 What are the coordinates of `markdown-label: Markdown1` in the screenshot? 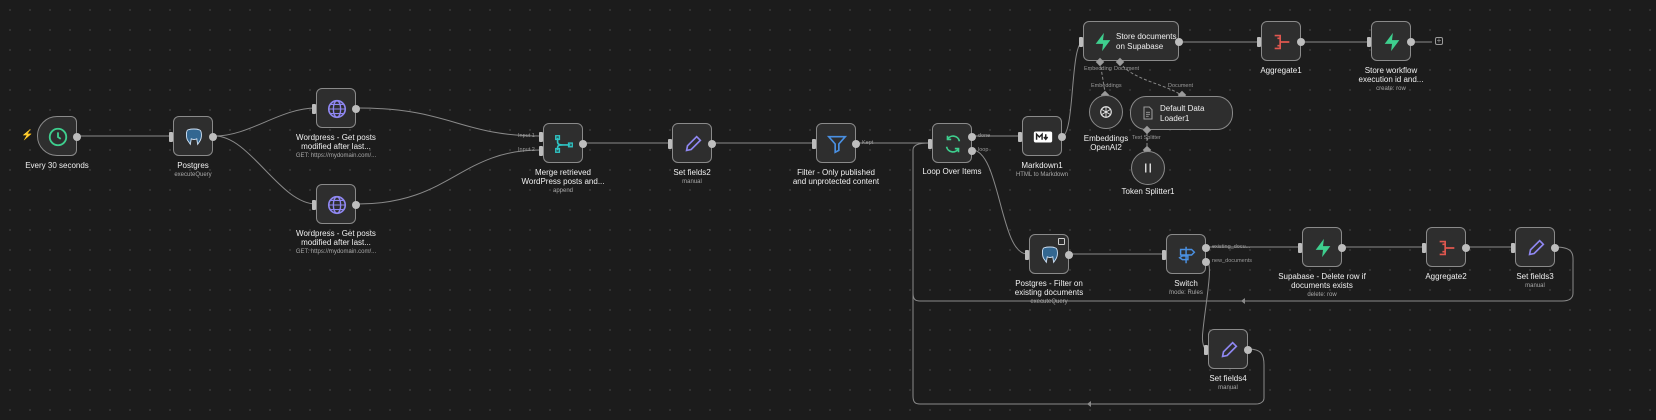 It's located at (1042, 165).